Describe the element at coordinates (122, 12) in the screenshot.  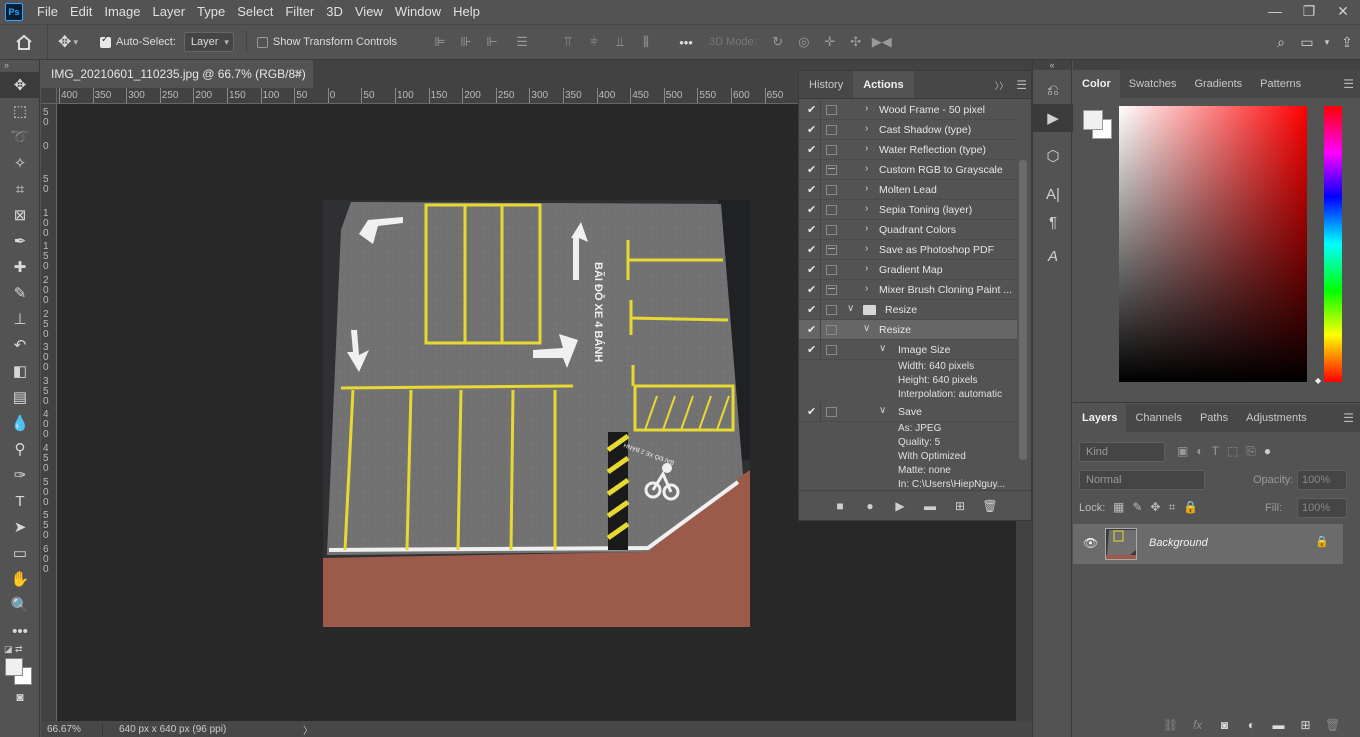
I see `menu-image: Image` at that location.